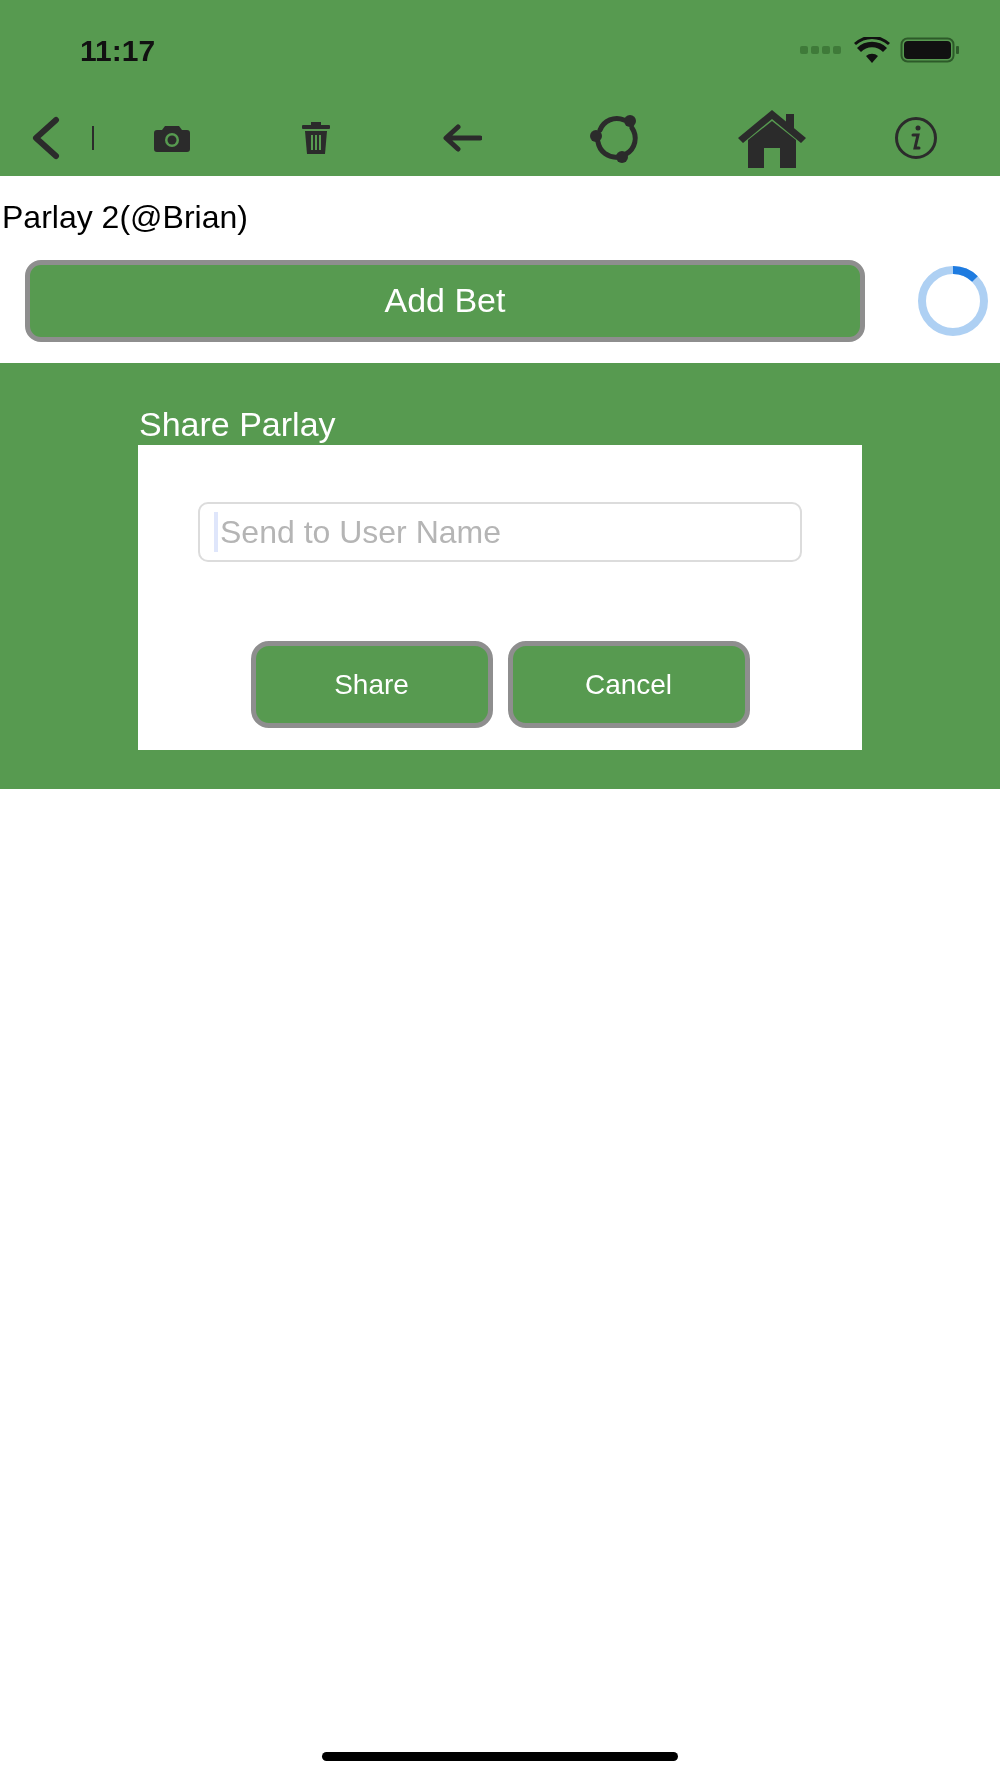 The height and width of the screenshot is (1778, 1000). Describe the element at coordinates (371, 684) in the screenshot. I see `dialog-button: Share` at that location.